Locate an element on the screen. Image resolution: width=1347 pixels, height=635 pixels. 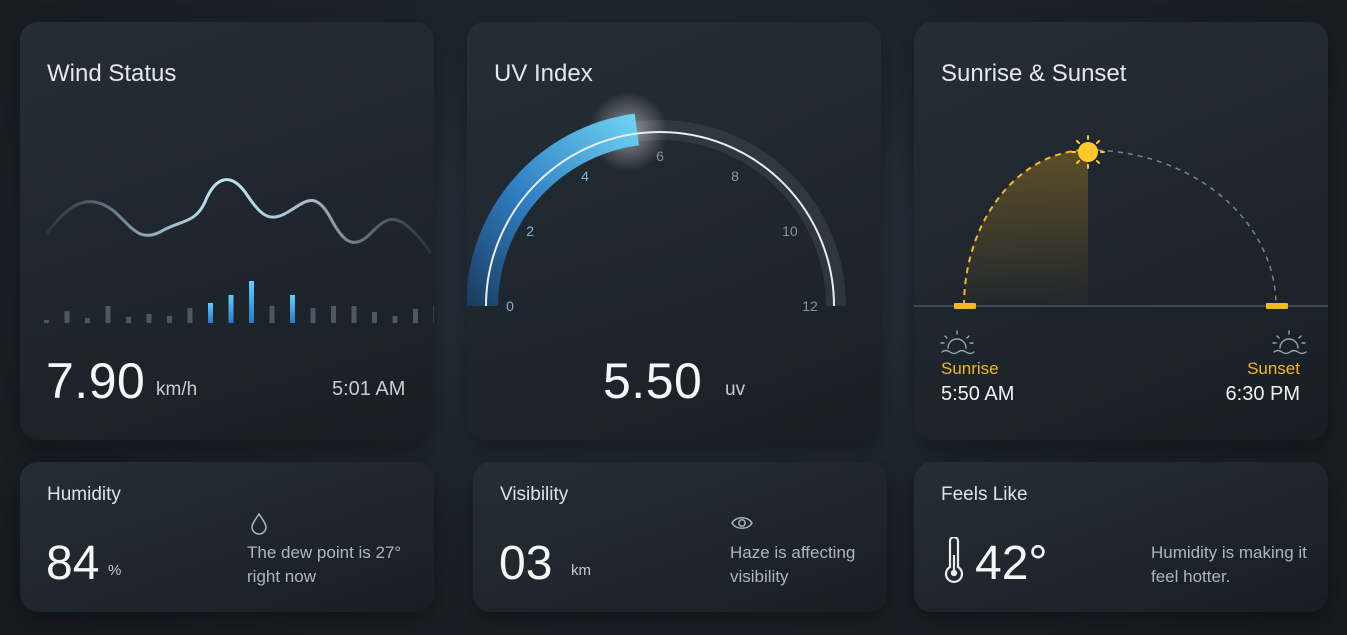
wind-status-title: Wind Status is located at coordinates (112, 73).